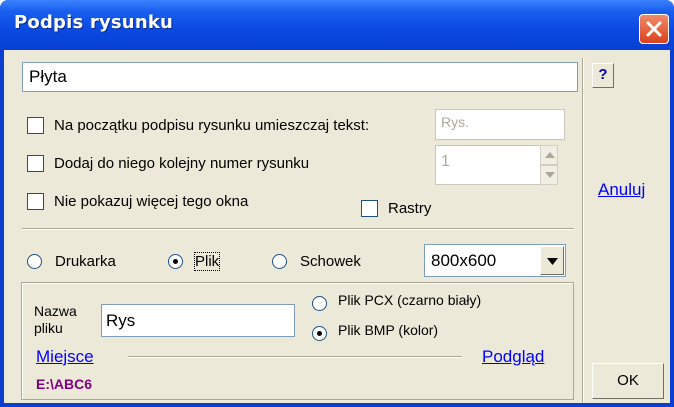  I want to click on close-icon, so click(654, 29).